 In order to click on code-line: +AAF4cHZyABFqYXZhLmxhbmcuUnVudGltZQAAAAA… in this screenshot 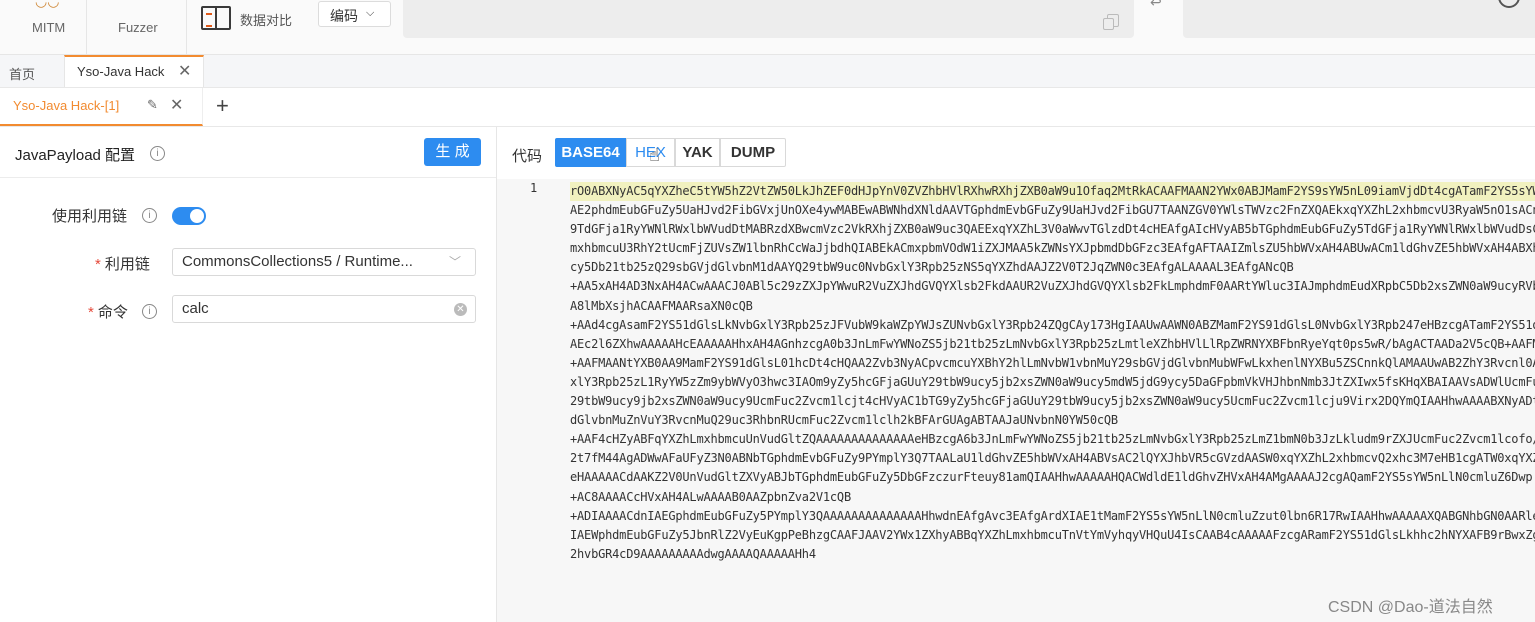, I will do `click(1052, 439)`.